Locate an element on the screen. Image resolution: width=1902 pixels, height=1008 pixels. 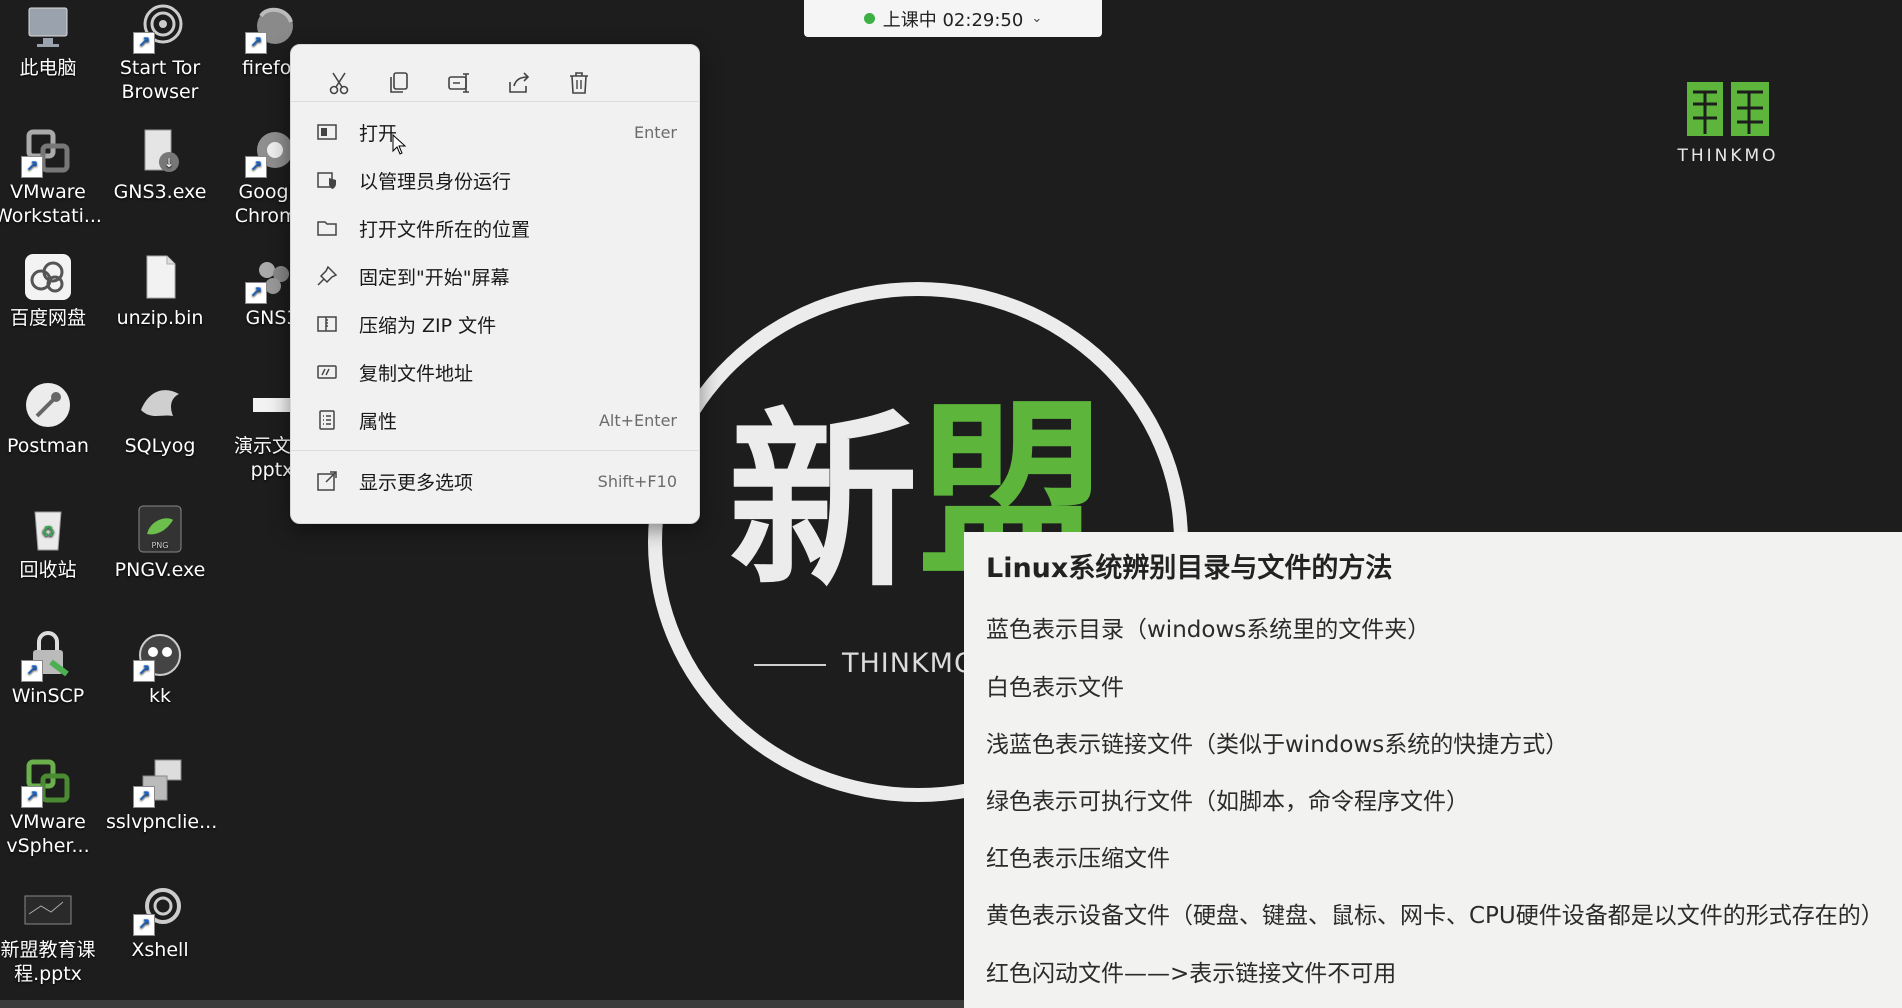
menu-item-label: 固定到"开始"屏幕 is located at coordinates (434, 277).